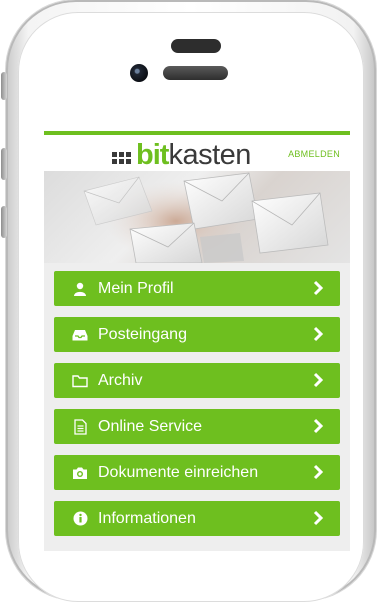 This screenshot has height=602, width=382. Describe the element at coordinates (80, 381) in the screenshot. I see `folder-icon` at that location.